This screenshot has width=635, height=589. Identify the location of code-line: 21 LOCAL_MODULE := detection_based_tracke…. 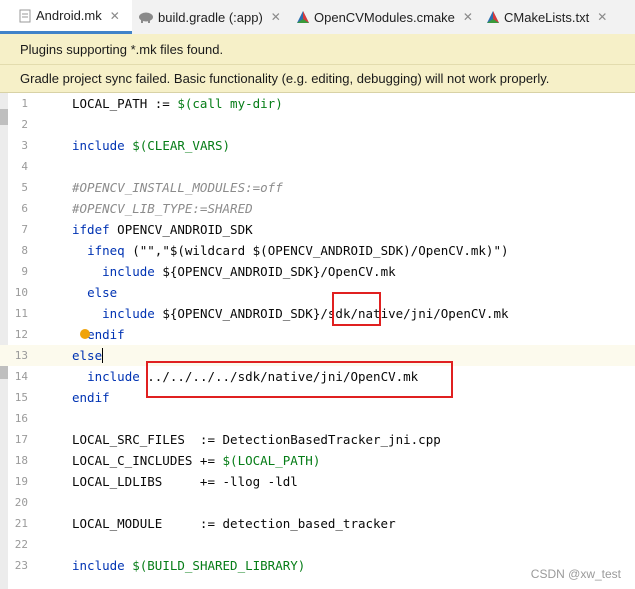
(317, 523).